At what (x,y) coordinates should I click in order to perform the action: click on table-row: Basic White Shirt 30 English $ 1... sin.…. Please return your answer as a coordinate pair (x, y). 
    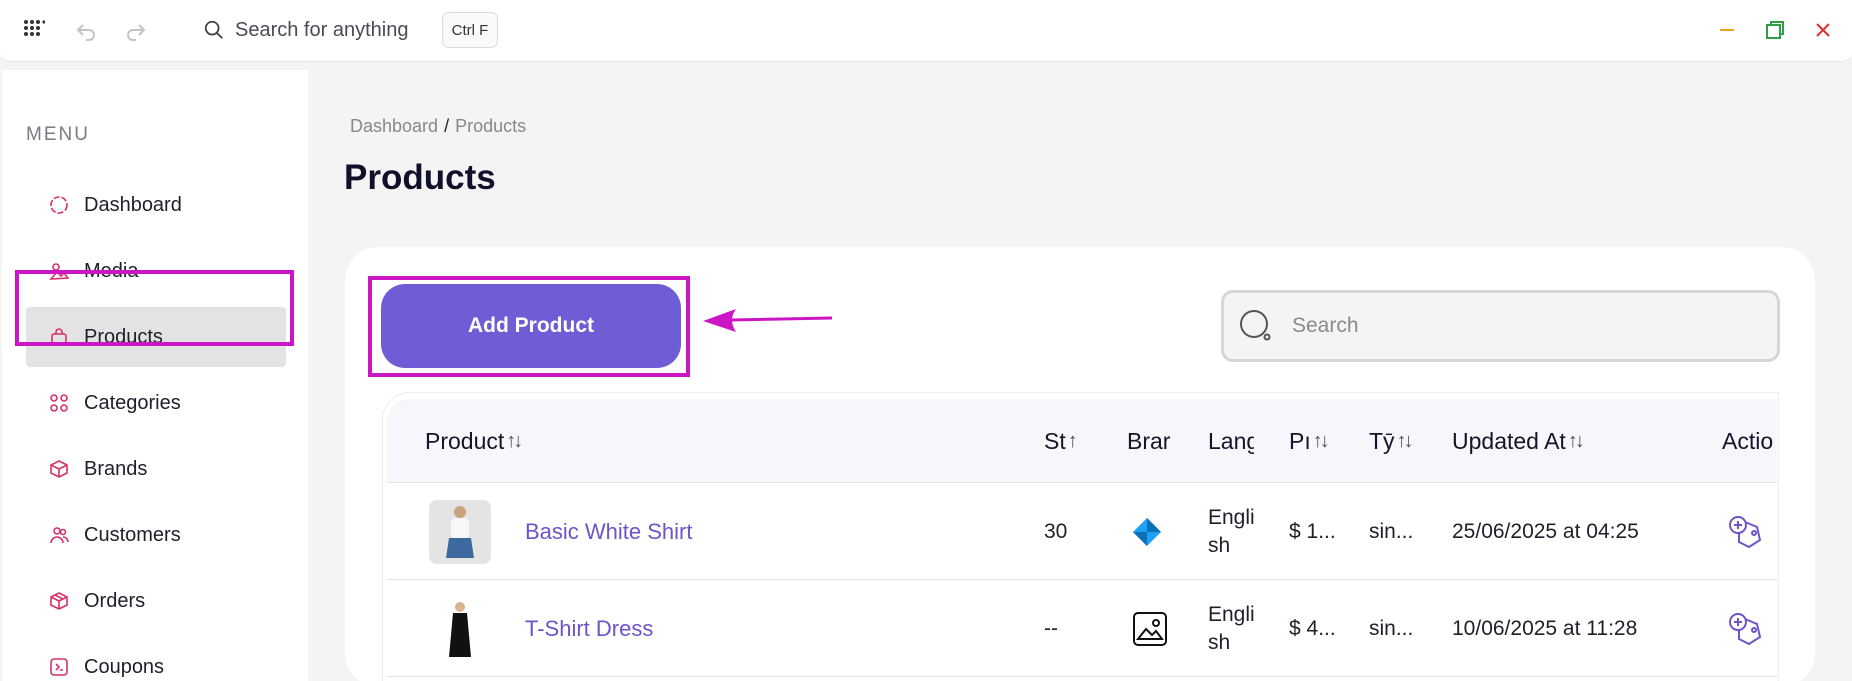
    Looking at the image, I should click on (1082, 532).